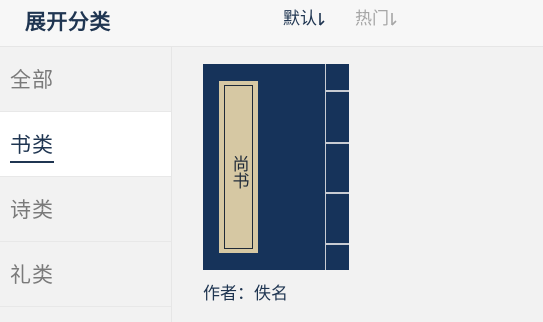 This screenshot has height=322, width=543. I want to click on category-item-shu: 书类, so click(85, 144).